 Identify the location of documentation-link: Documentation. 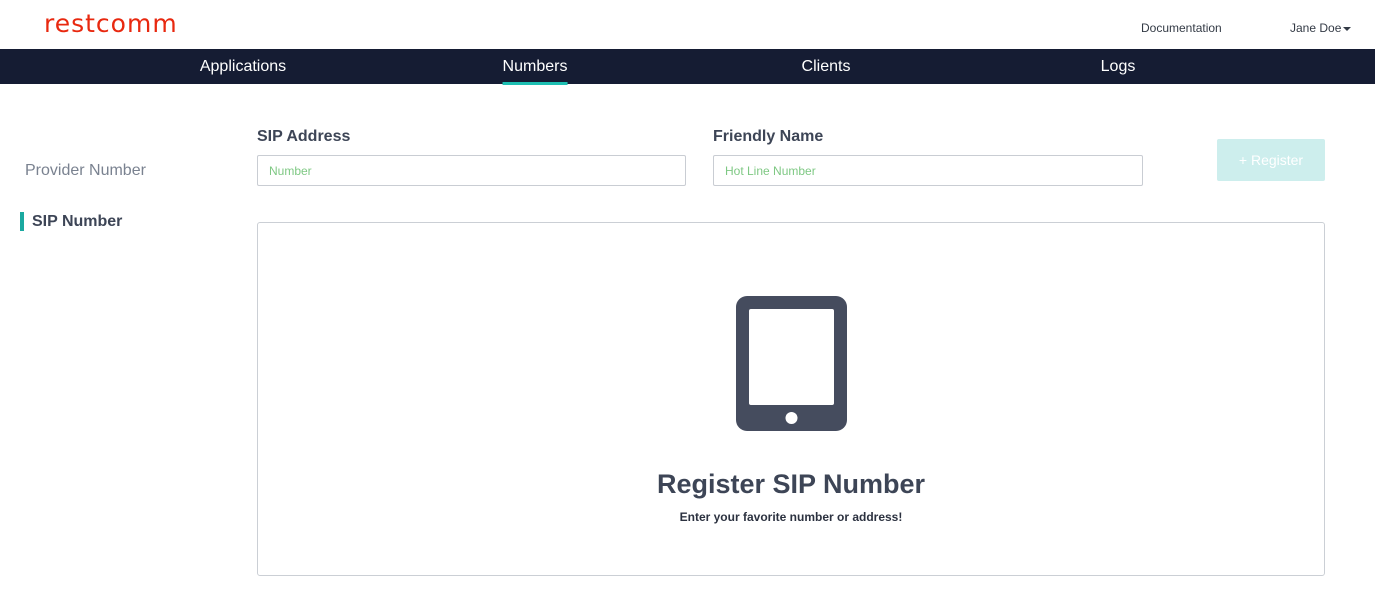
(1181, 28).